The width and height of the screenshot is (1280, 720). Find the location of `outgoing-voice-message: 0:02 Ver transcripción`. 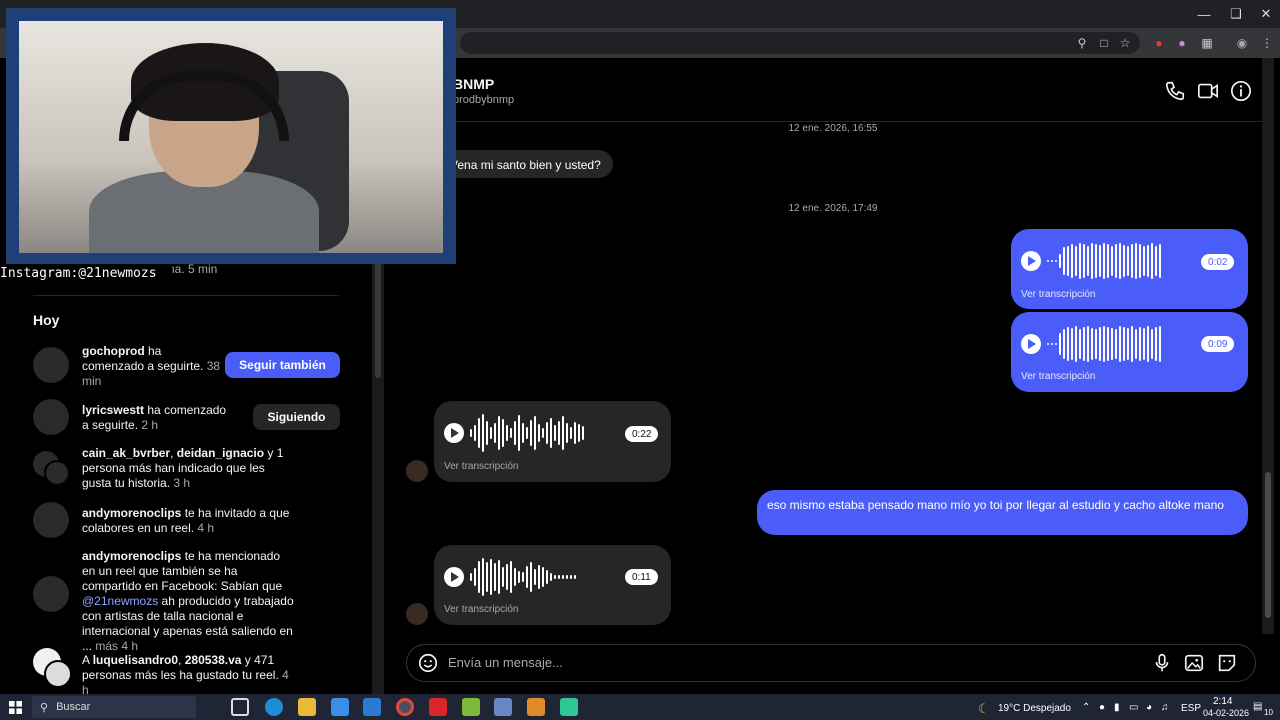

outgoing-voice-message: 0:02 Ver transcripción is located at coordinates (1129, 269).